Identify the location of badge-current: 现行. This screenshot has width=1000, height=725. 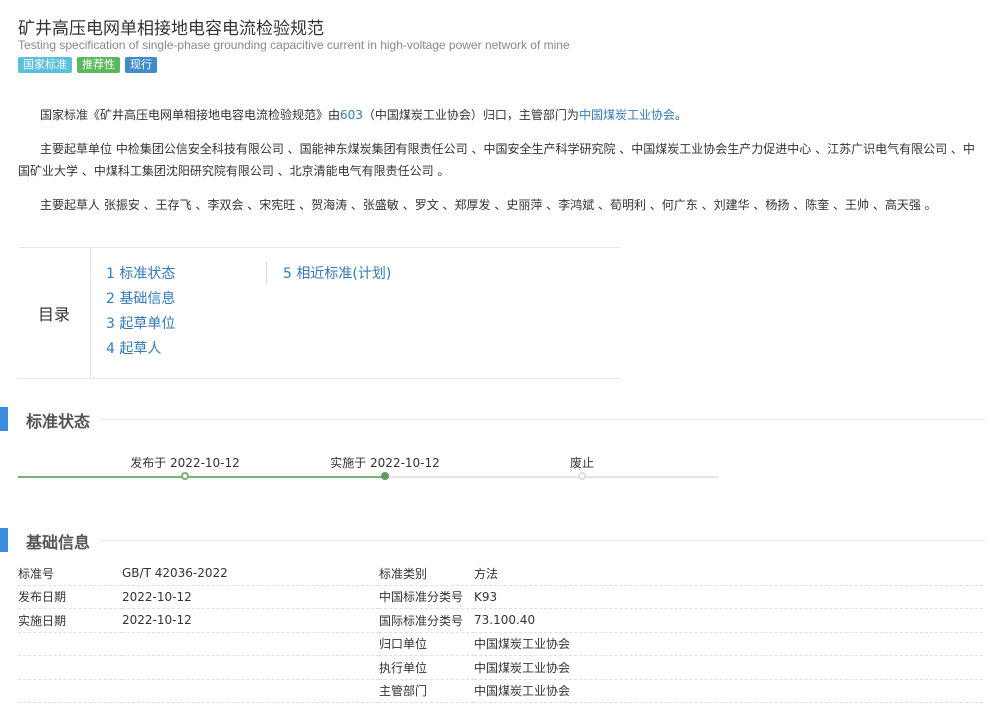
(141, 65).